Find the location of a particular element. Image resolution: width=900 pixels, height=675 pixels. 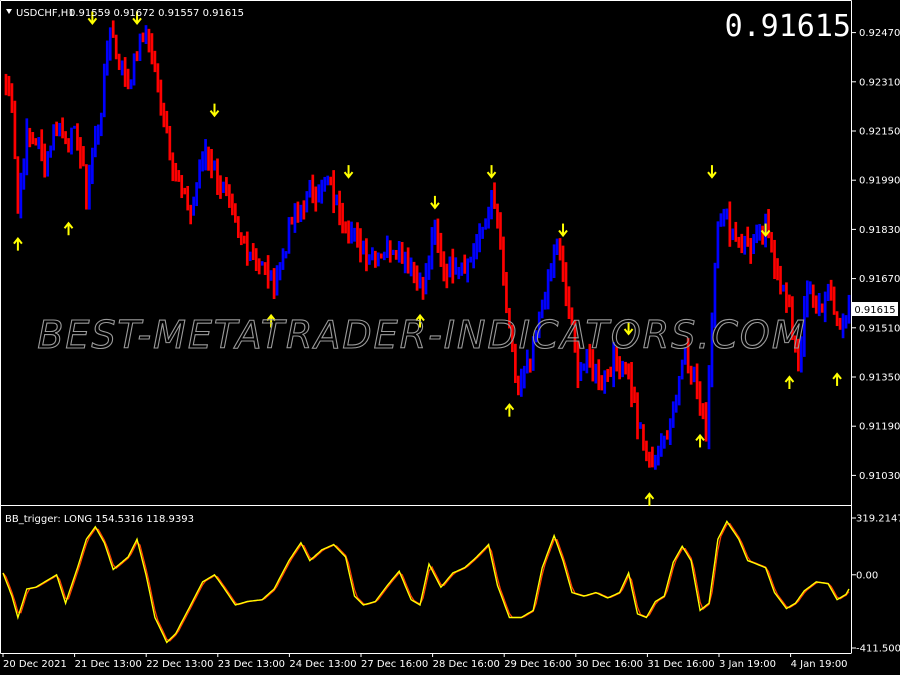

time-tick-label: 22 Dec 13:00 is located at coordinates (179, 664).